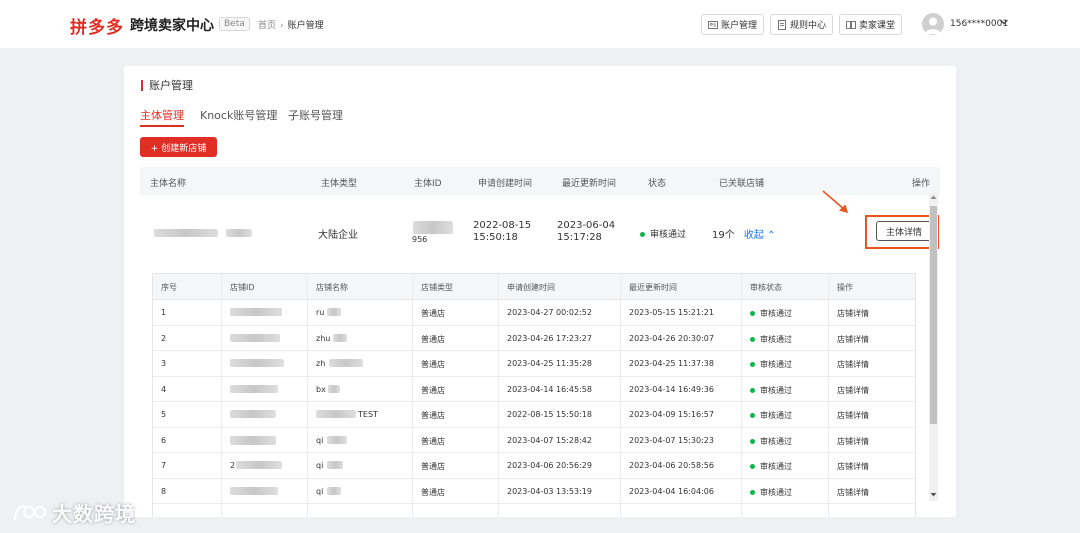 This screenshot has height=533, width=1080. I want to click on shop-created: 2022-08-15 15:50:18, so click(549, 414).